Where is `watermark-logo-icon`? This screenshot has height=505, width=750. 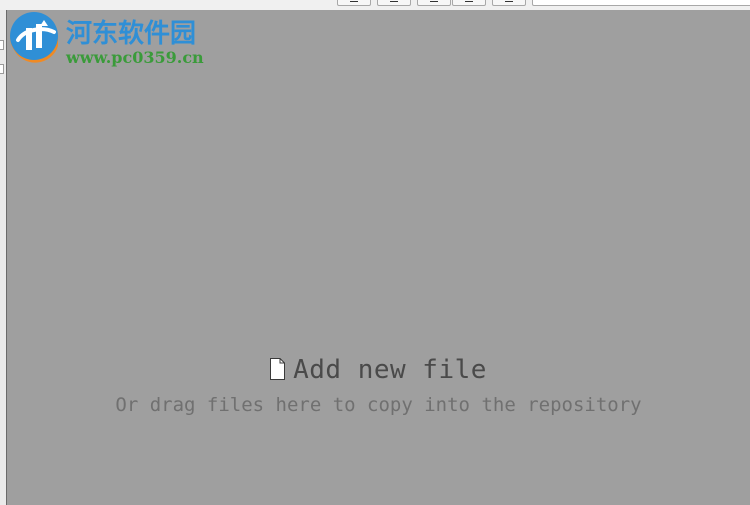
watermark-logo-icon is located at coordinates (34, 37).